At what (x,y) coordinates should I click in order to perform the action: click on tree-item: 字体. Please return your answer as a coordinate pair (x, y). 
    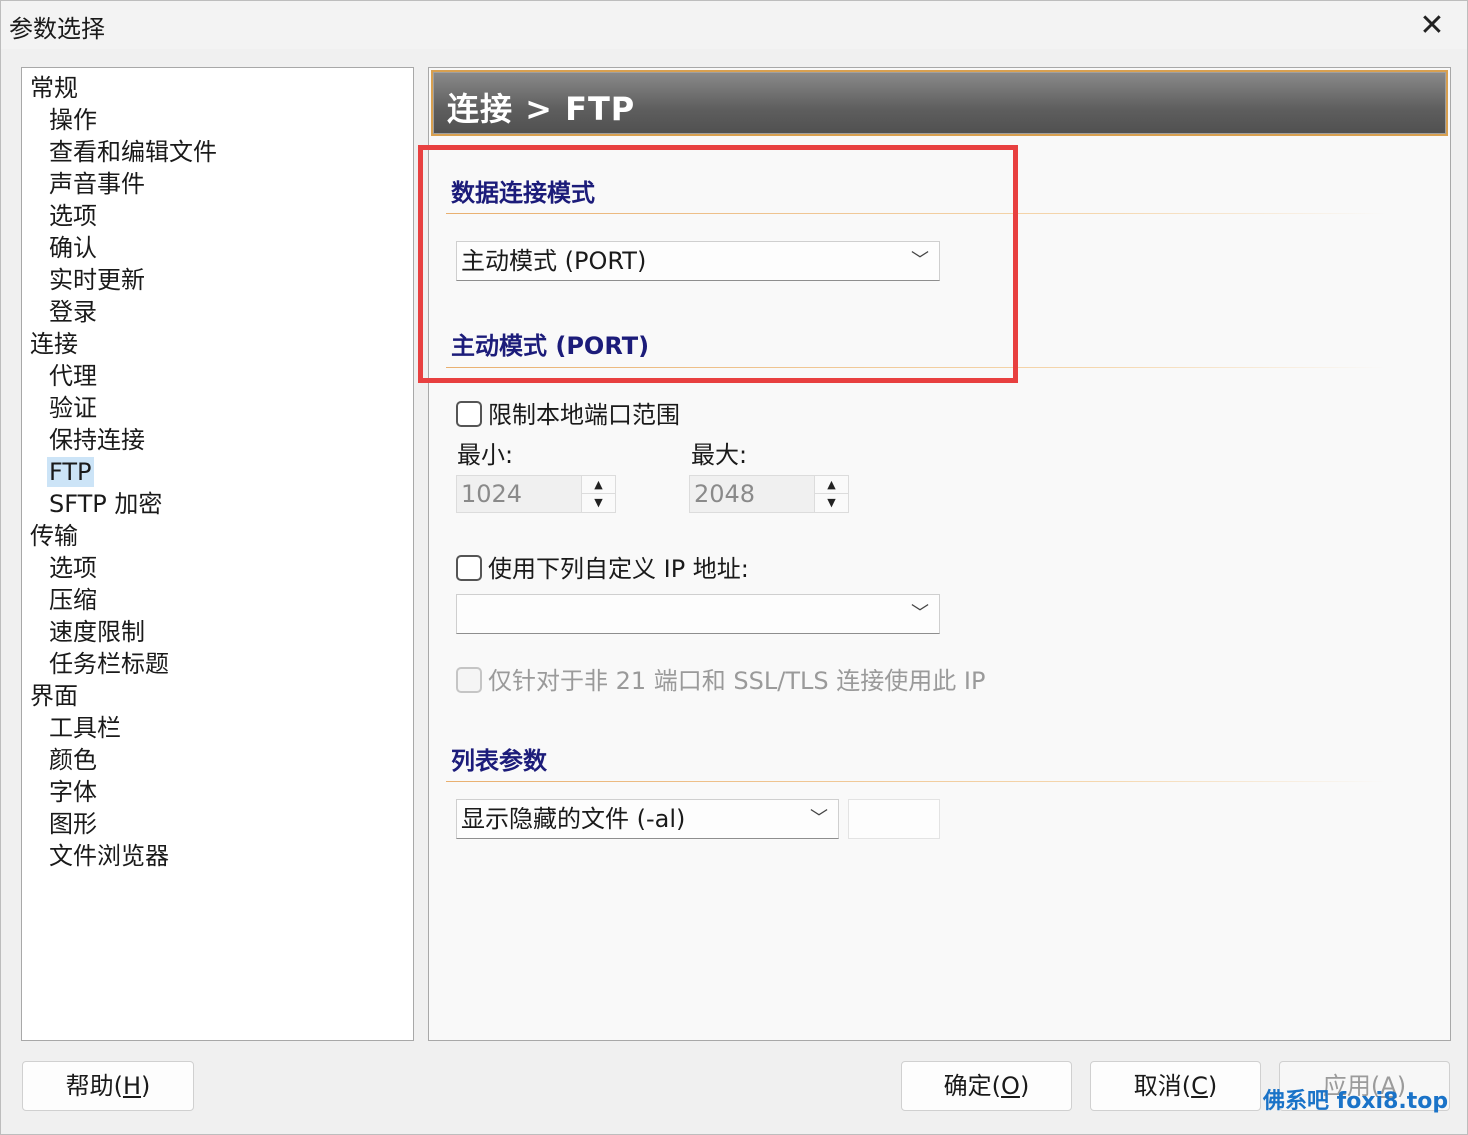
    Looking at the image, I should click on (217, 792).